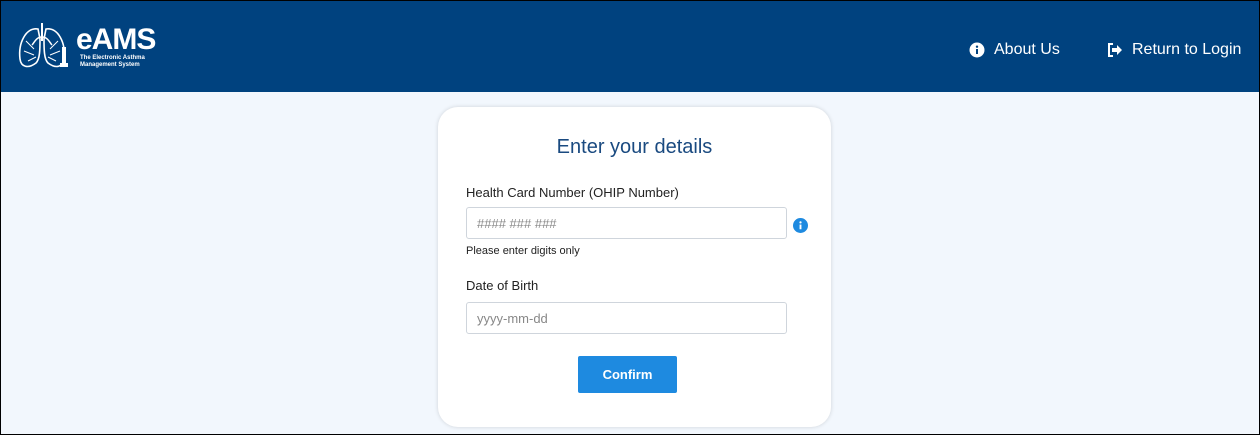 The image size is (1260, 435). Describe the element at coordinates (112, 61) in the screenshot. I see `logo-subtitle: The Electronic Asthma Management System` at that location.